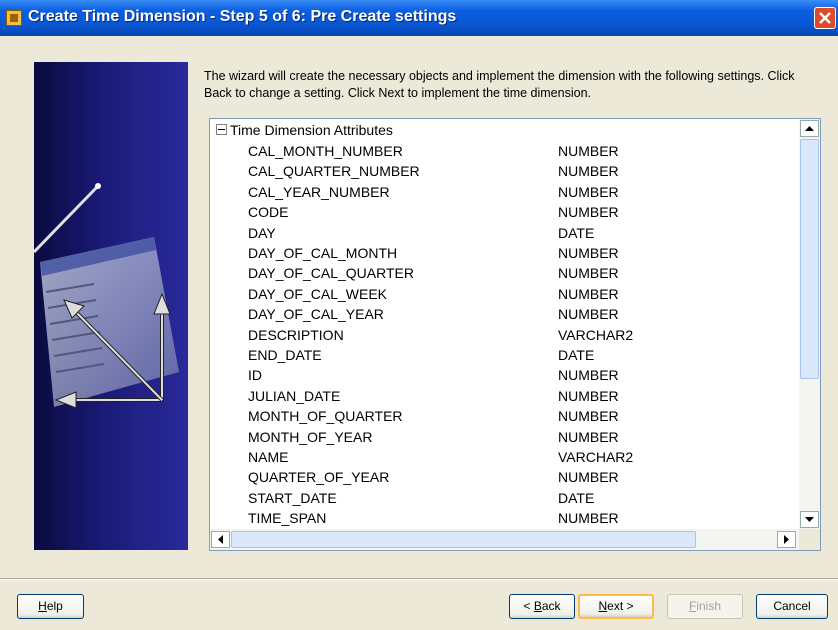 This screenshot has height=630, width=838. I want to click on attribute-name: NAME, so click(268, 457).